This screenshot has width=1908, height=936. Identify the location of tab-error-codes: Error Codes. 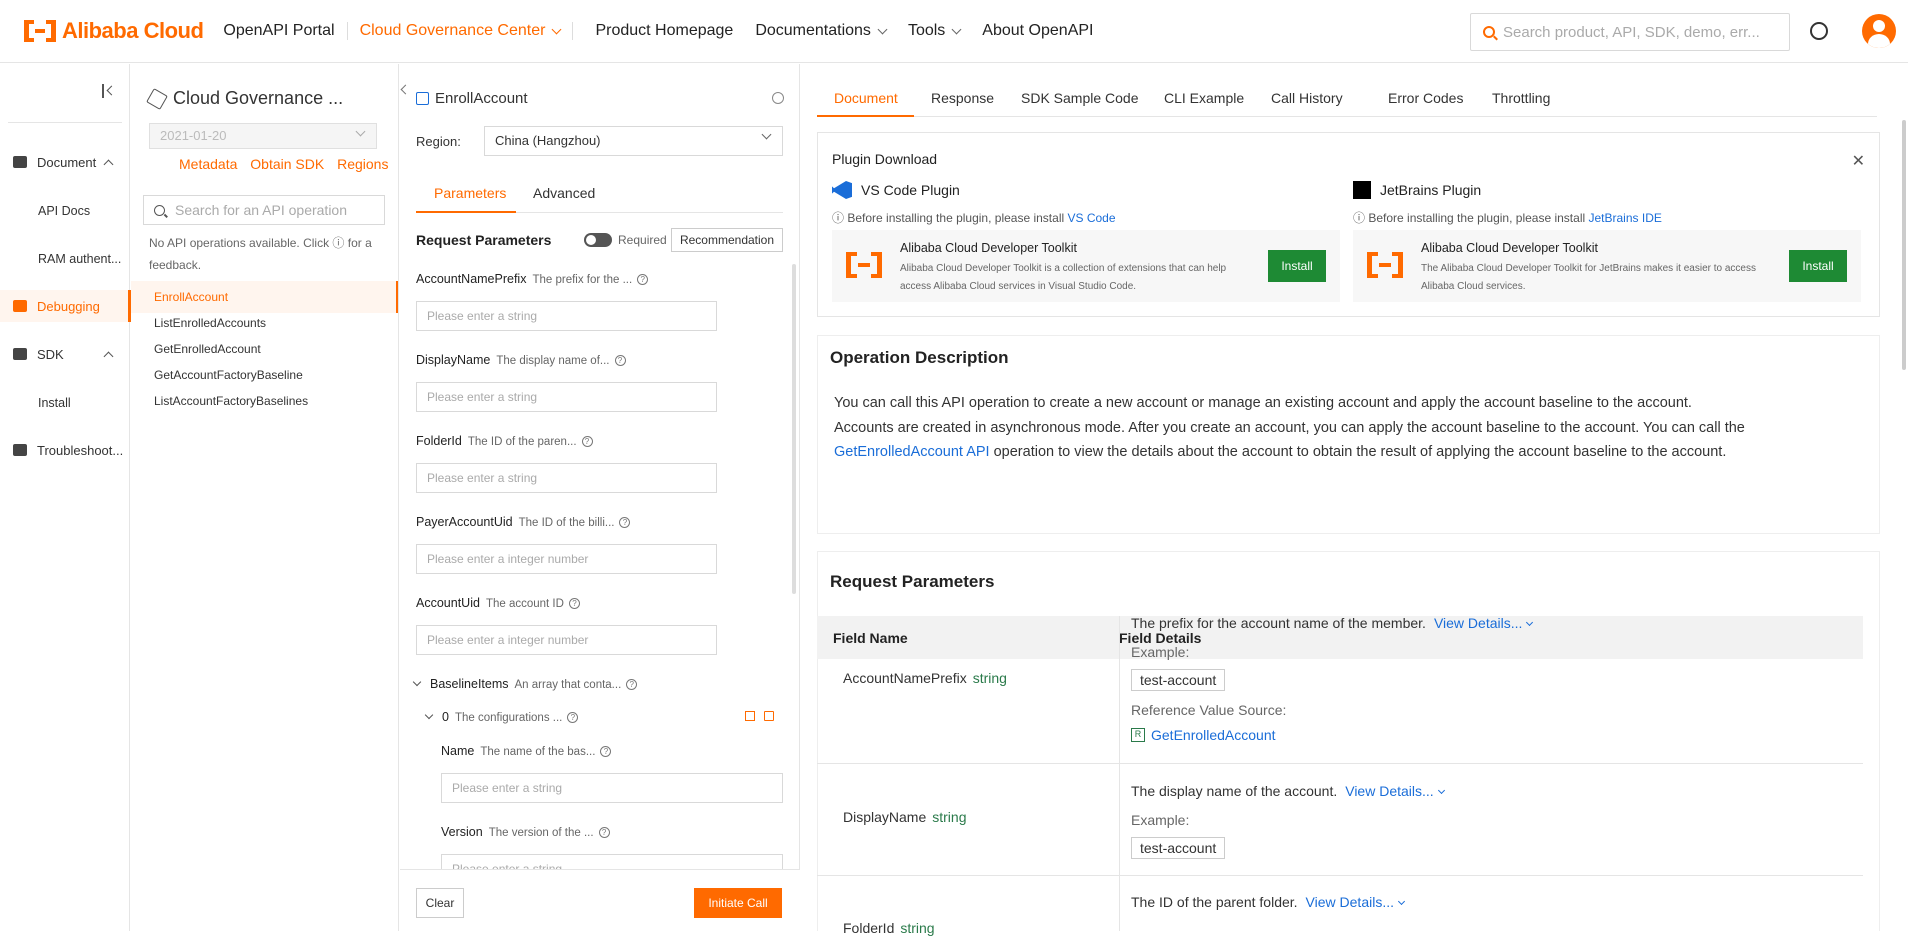
(1425, 98).